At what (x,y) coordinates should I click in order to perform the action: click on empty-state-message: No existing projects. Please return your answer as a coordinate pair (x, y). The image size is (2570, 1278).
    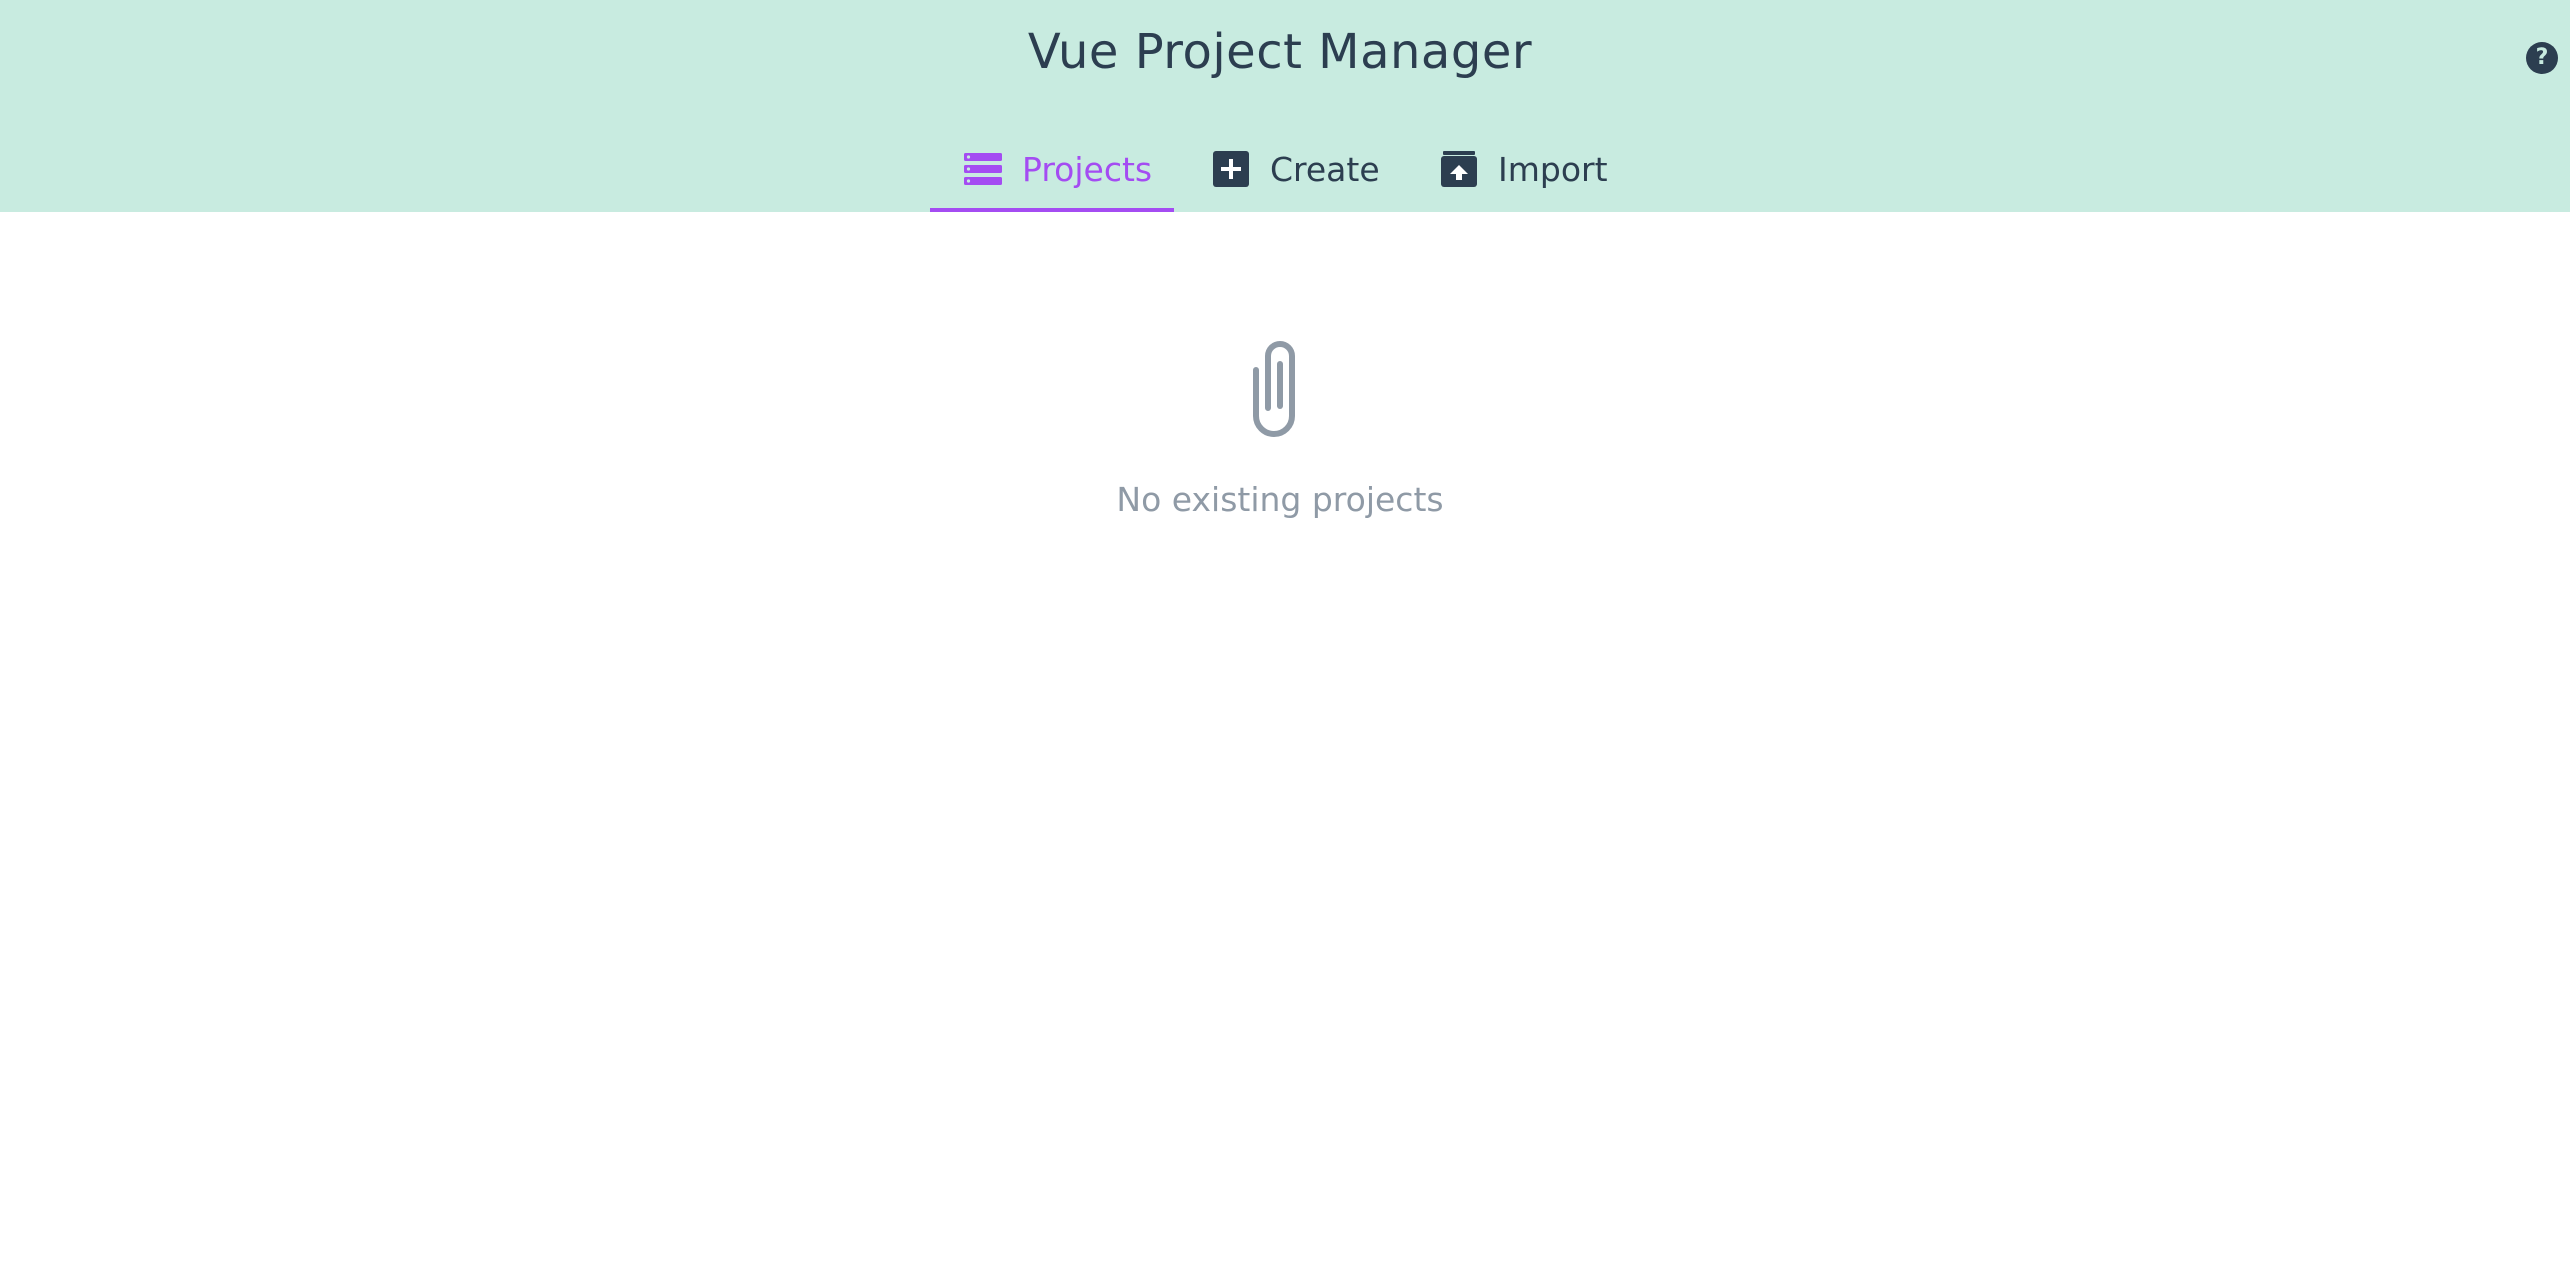
    Looking at the image, I should click on (1280, 499).